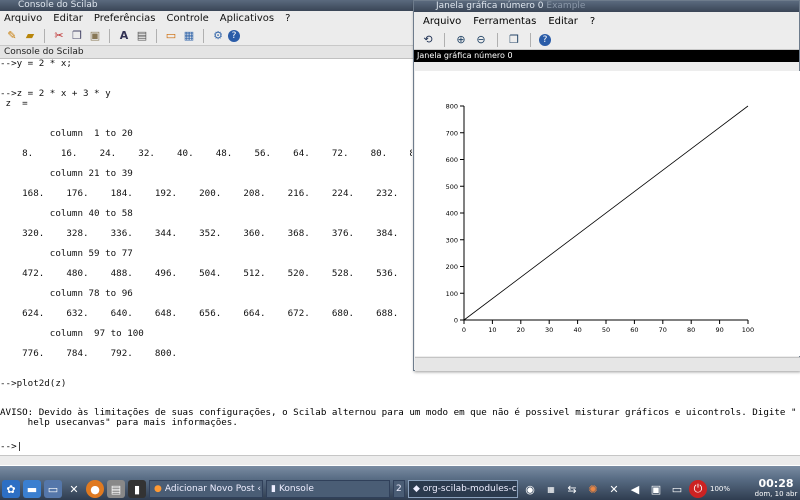 Image resolution: width=800 pixels, height=500 pixels. I want to click on tray-power-icon: ⏻, so click(698, 489).